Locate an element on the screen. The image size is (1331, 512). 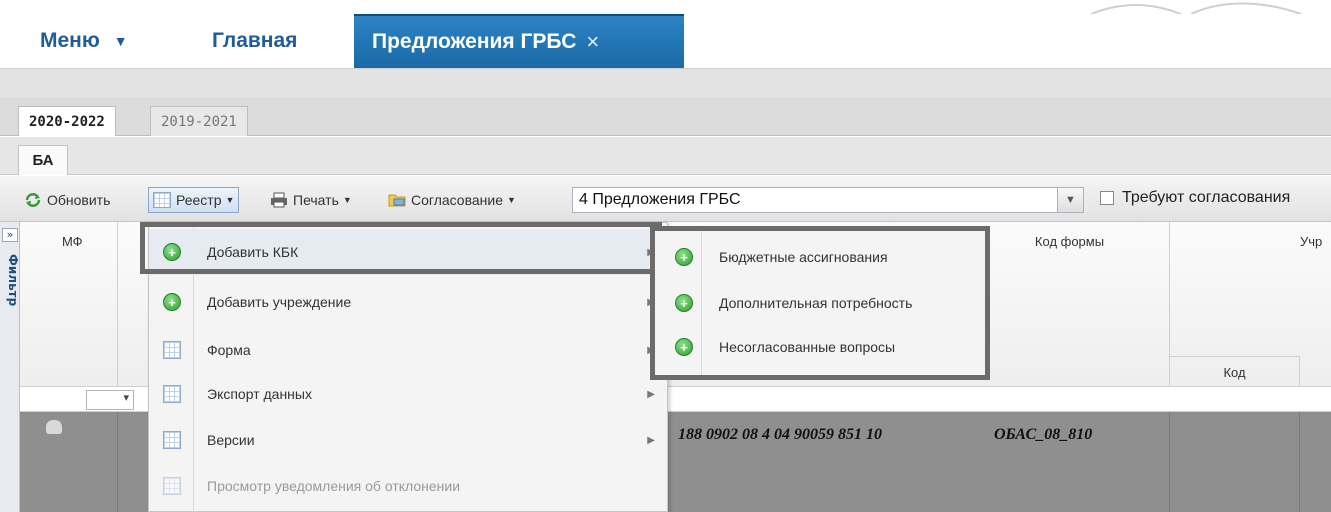
tab-grbs-proposals: Предложения ГРБС × is located at coordinates (519, 41).